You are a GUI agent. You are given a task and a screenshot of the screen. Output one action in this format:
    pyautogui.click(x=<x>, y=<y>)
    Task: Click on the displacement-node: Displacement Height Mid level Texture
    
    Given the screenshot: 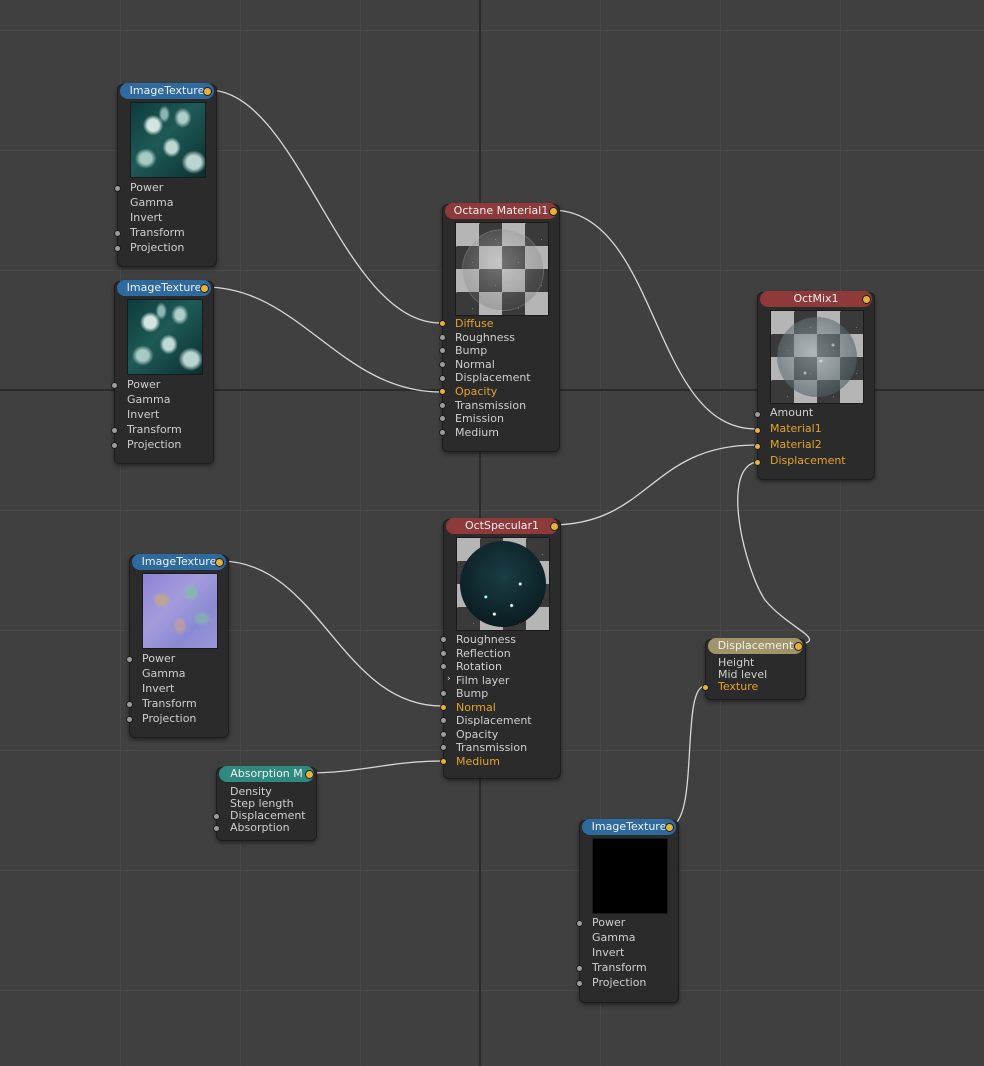 What is the action you would take?
    pyautogui.click(x=754, y=669)
    